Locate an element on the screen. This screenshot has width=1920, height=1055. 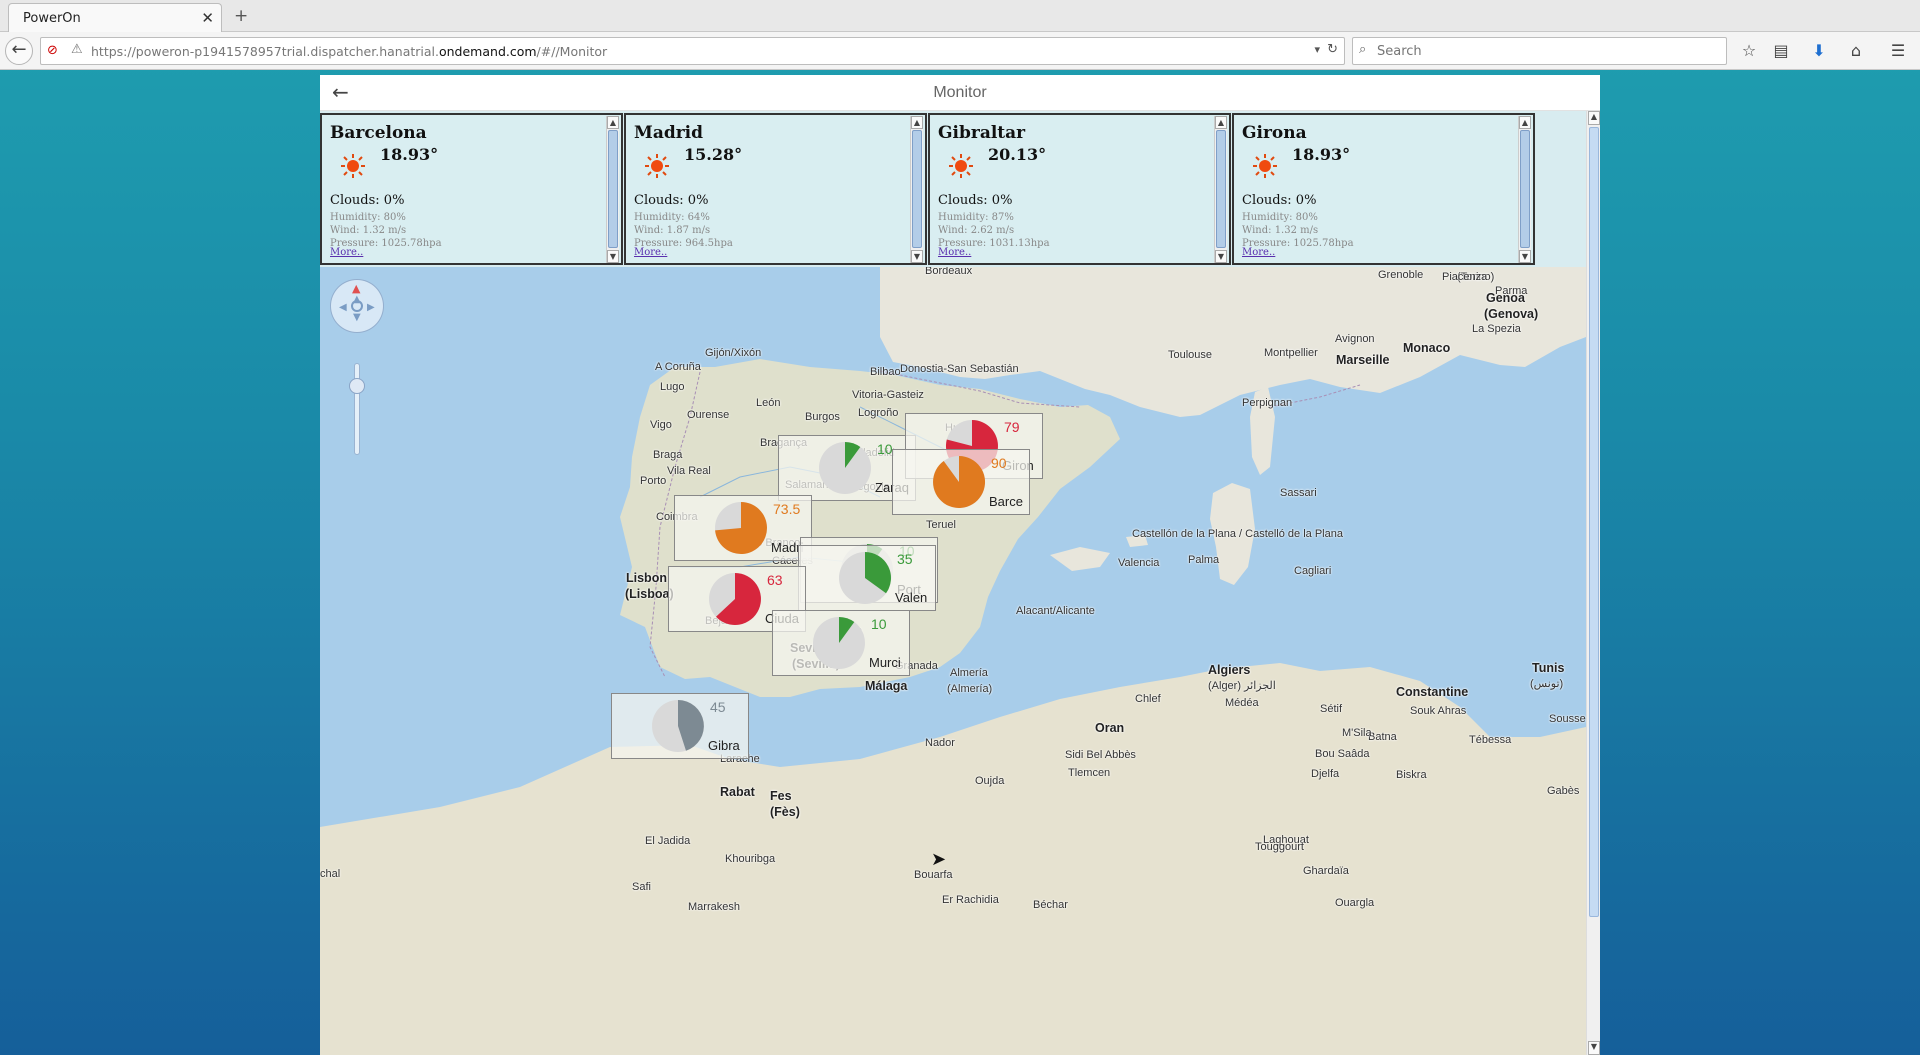
place-label: Vila Real is located at coordinates (689, 471).